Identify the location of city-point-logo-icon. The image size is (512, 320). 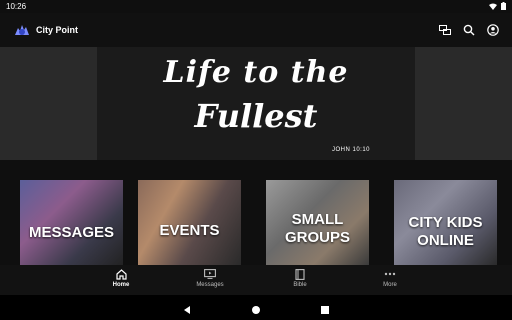
(22, 30).